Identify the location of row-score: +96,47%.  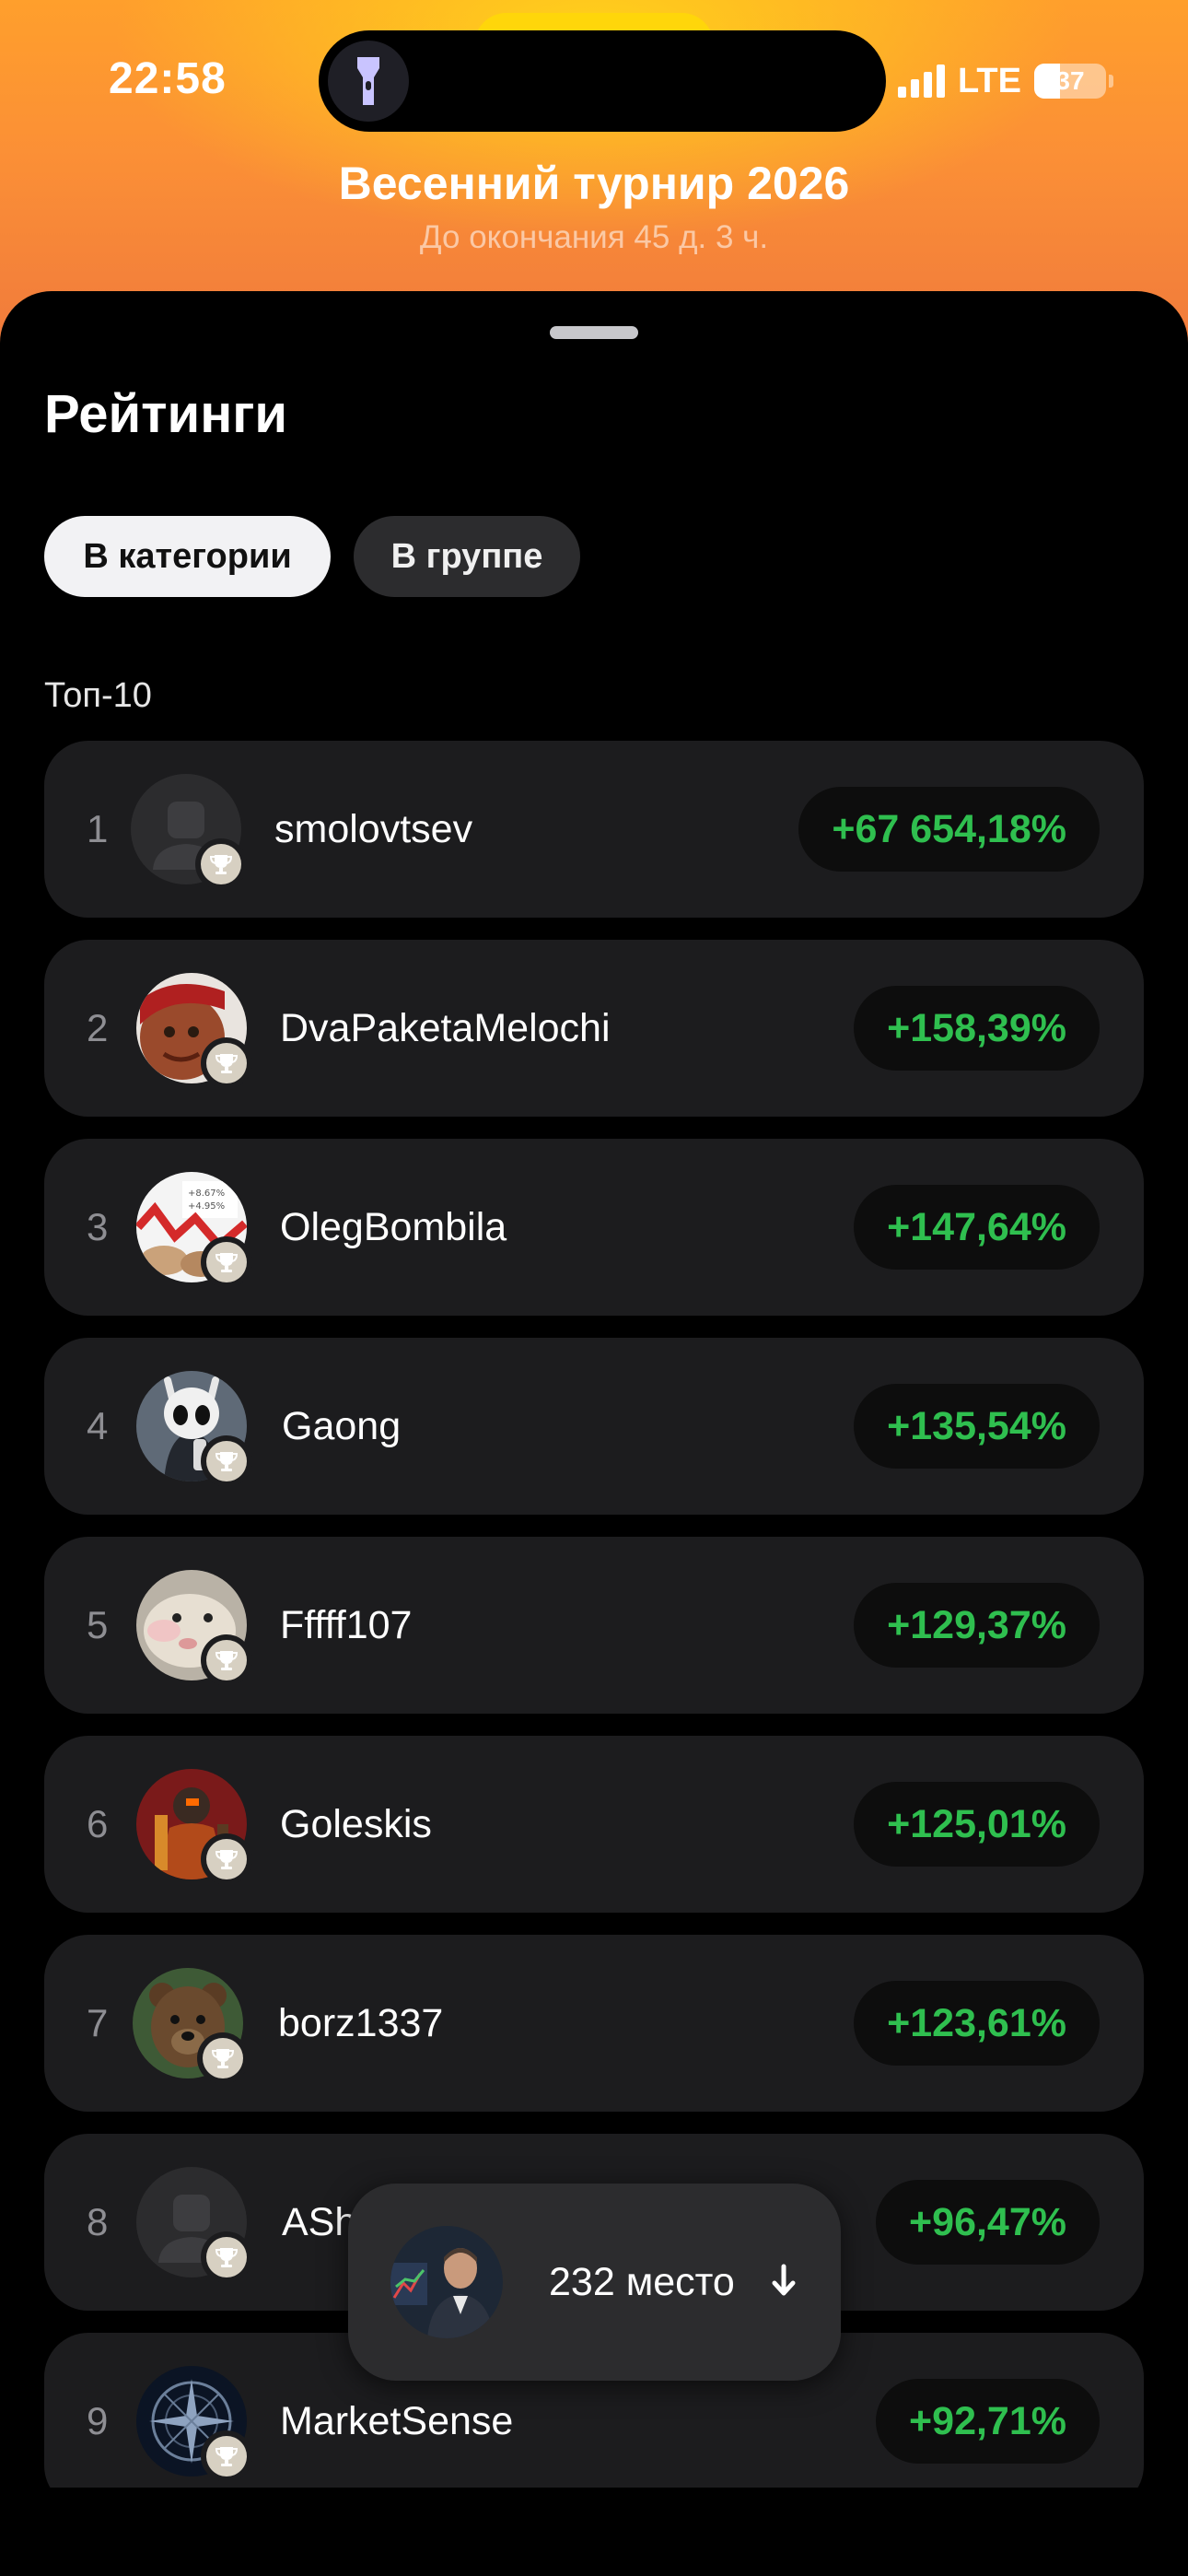
(988, 2222).